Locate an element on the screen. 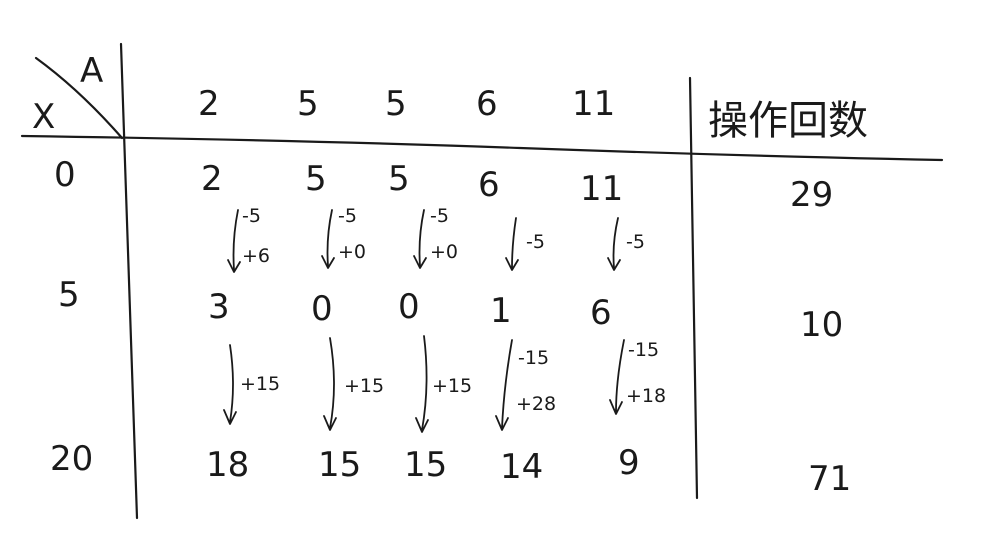 Image resolution: width=995 pixels, height=552 pixels. cell-value: 2 is located at coordinates (212, 179).